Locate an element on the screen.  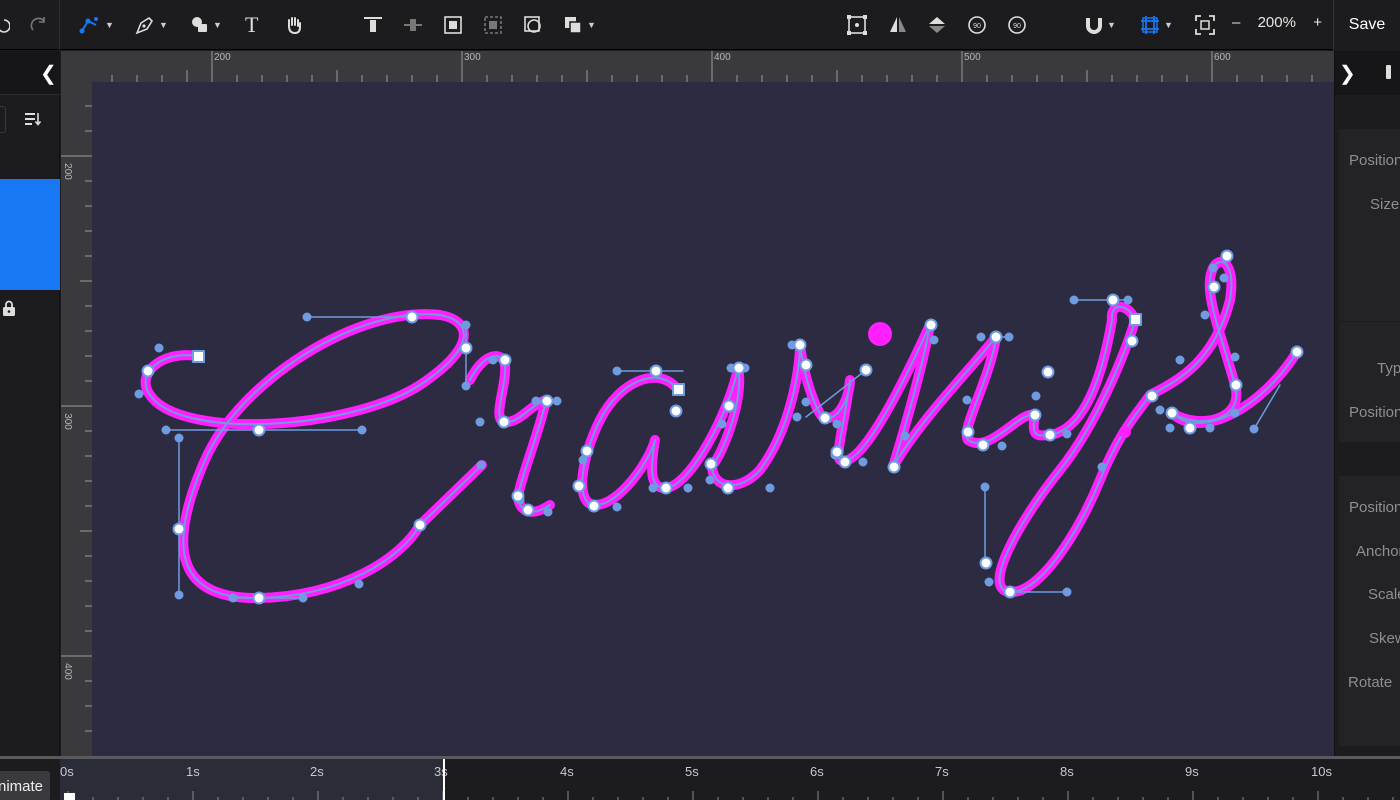
history-controls is located at coordinates (30, 25).